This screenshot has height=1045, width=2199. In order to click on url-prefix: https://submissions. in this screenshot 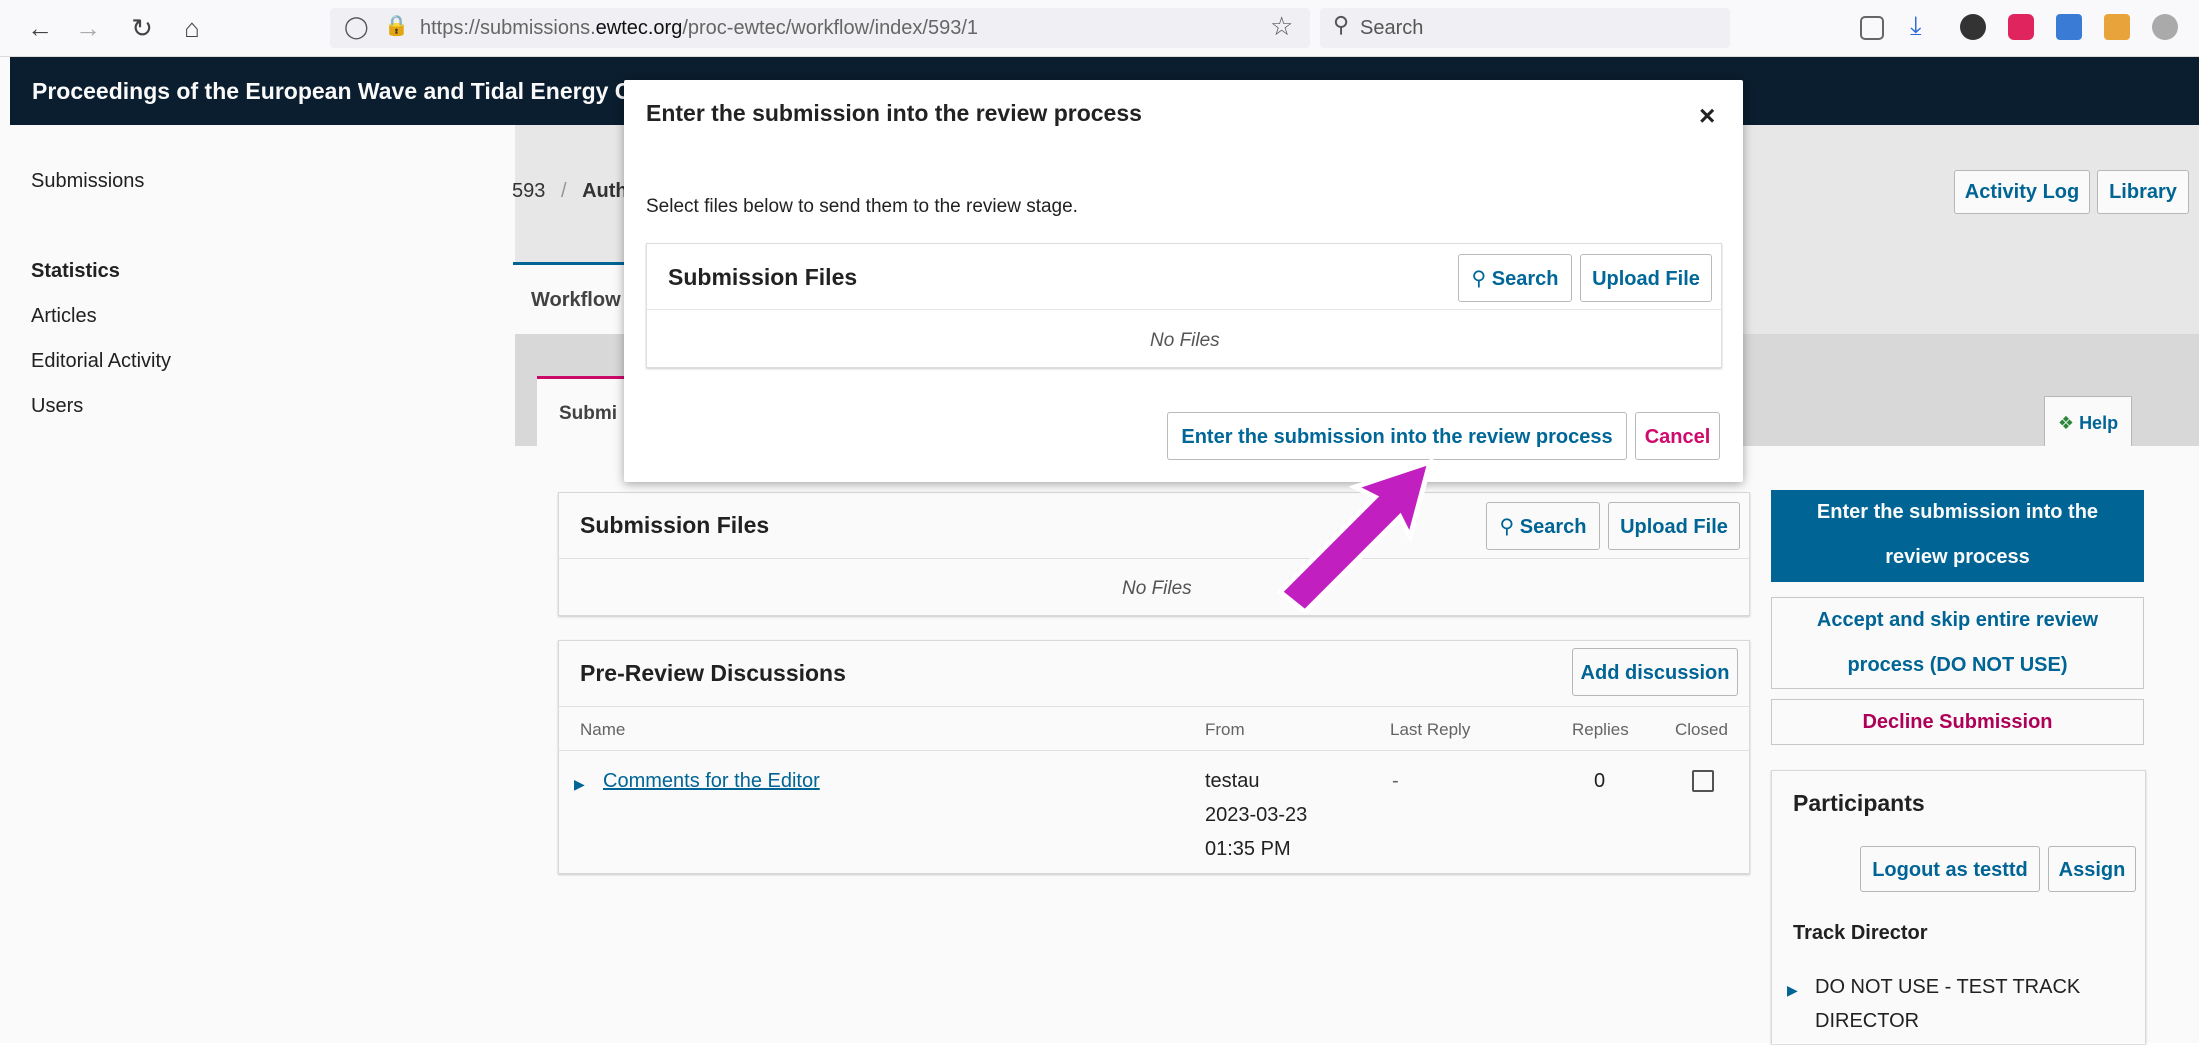, I will do `click(508, 28)`.